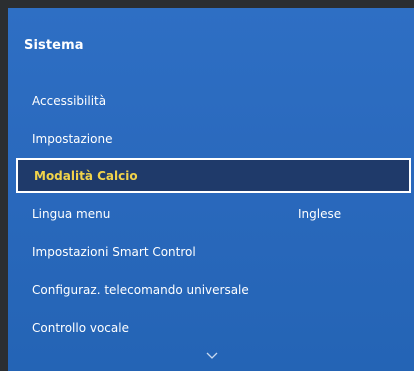 This screenshot has height=371, width=414. I want to click on menu-item-controllo-vocale: Controllo vocale, so click(210, 328).